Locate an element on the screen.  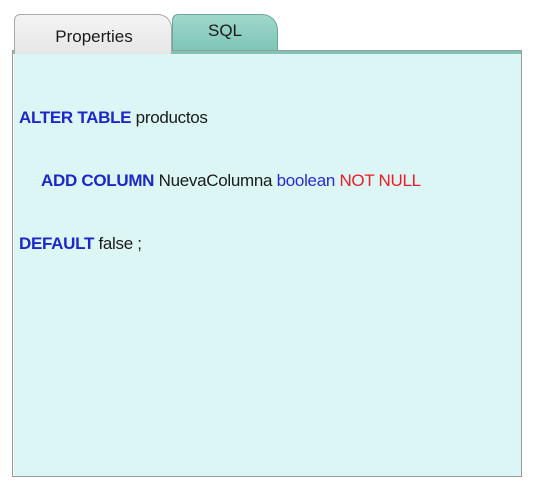
tab-sql: SQL is located at coordinates (225, 32).